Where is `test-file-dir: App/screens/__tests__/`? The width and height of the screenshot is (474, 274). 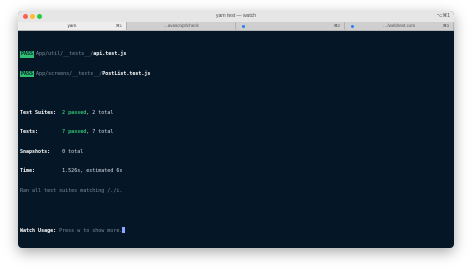 test-file-dir: App/screens/__tests__/ is located at coordinates (69, 73).